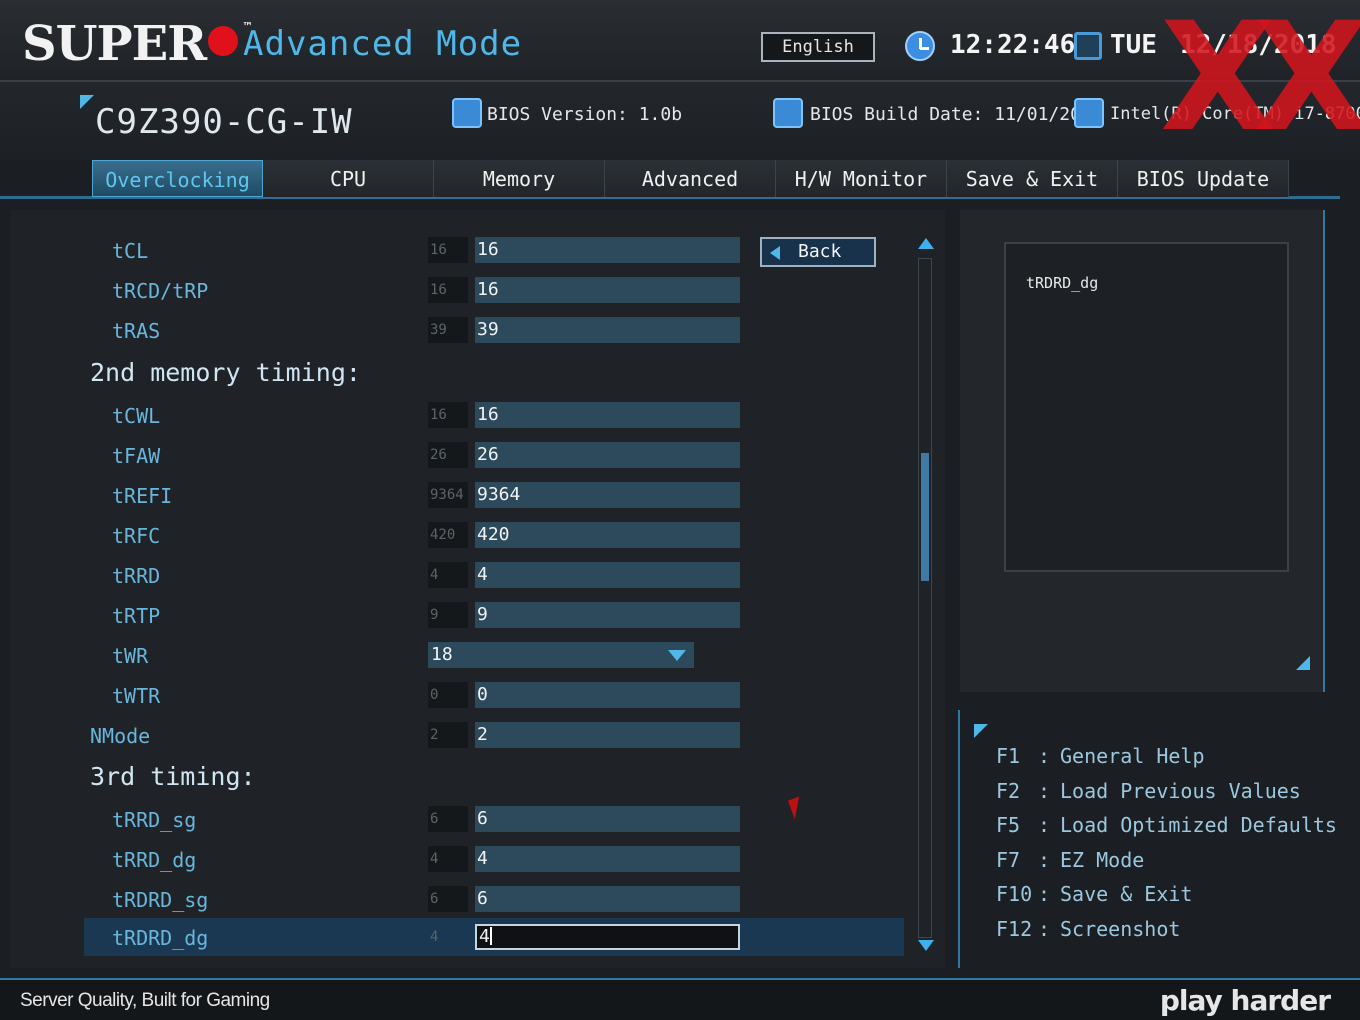 The height and width of the screenshot is (1020, 1360). I want to click on scrollbar-track, so click(925, 598).